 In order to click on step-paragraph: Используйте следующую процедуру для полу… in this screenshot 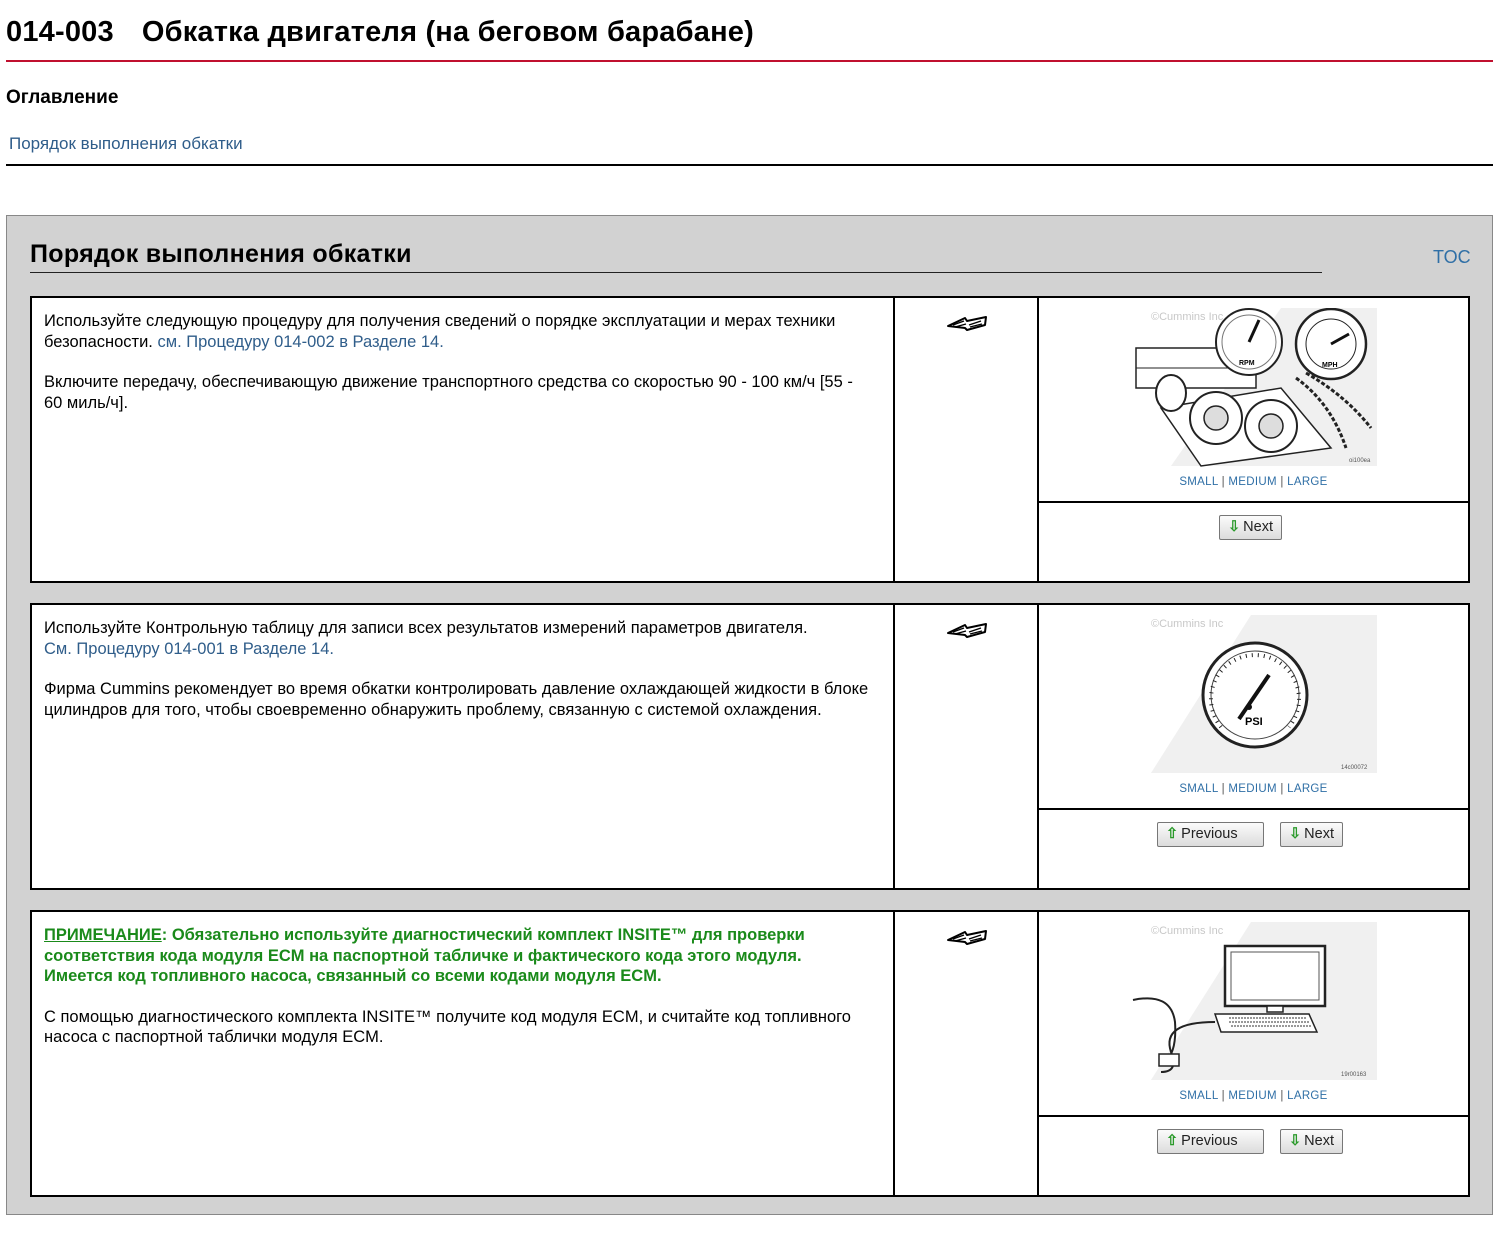, I will do `click(458, 331)`.